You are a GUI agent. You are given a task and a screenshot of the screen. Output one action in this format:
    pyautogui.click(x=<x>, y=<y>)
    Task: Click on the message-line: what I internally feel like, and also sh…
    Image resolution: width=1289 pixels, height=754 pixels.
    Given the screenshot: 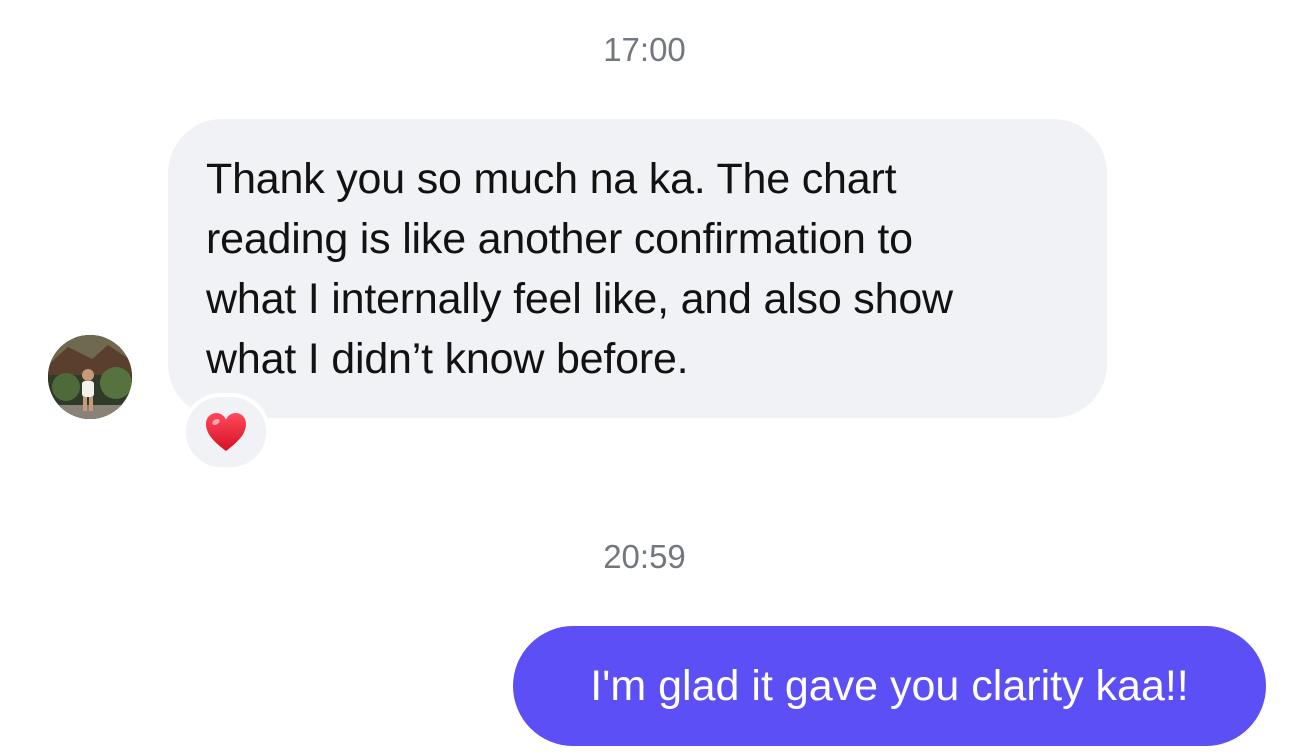 What is the action you would take?
    pyautogui.click(x=579, y=299)
    